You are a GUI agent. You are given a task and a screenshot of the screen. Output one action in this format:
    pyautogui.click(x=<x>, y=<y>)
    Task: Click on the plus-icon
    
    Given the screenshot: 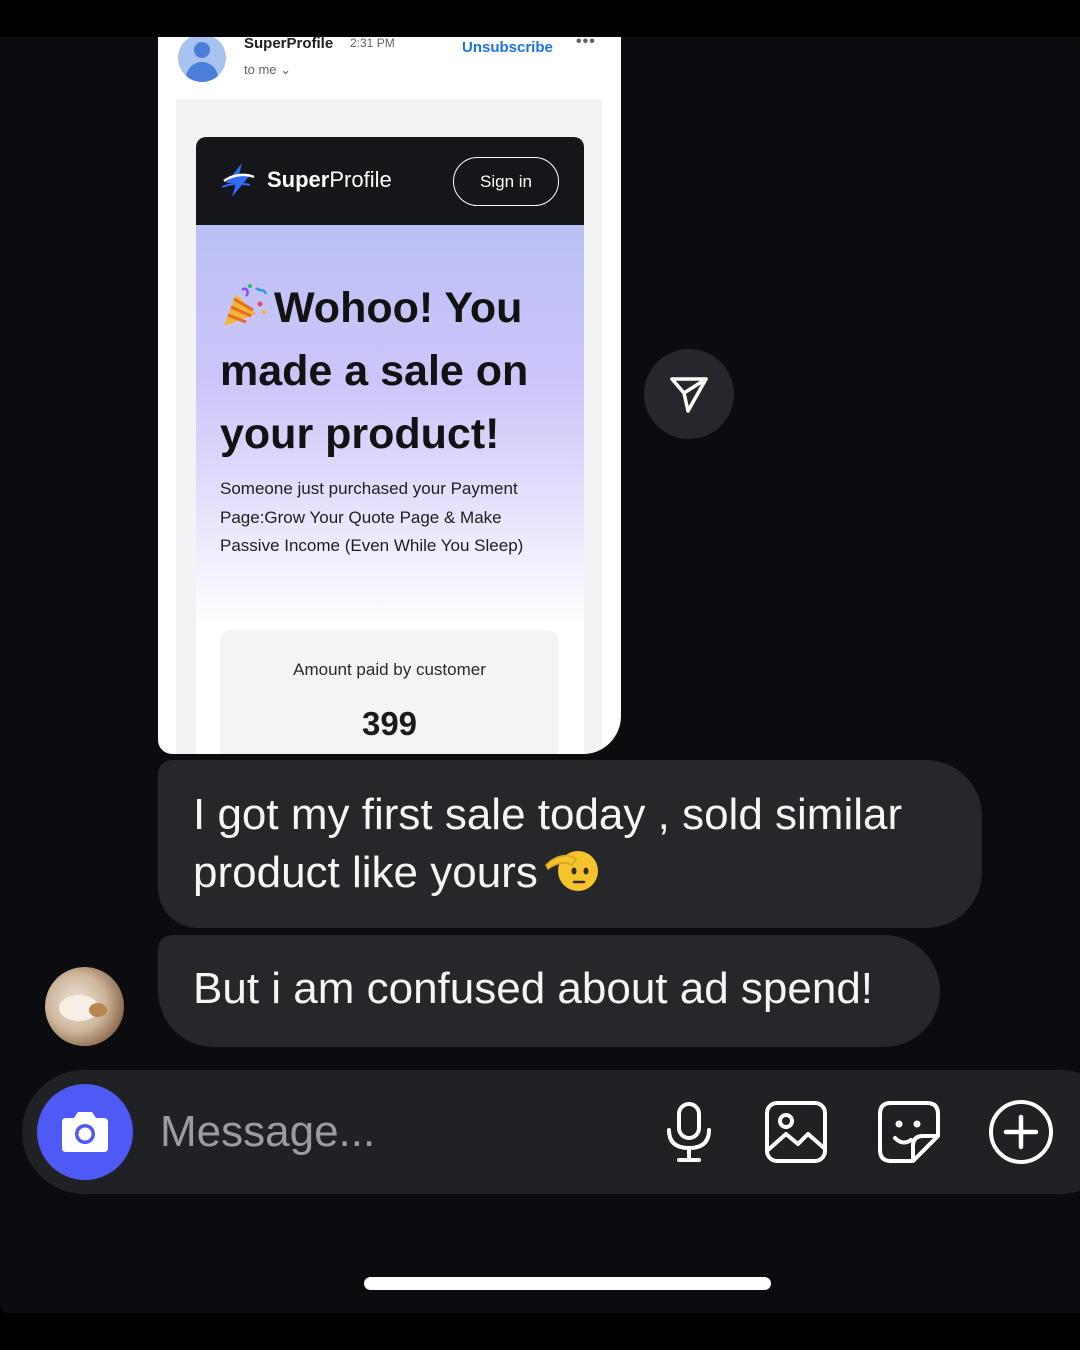 What is the action you would take?
    pyautogui.click(x=1021, y=1132)
    